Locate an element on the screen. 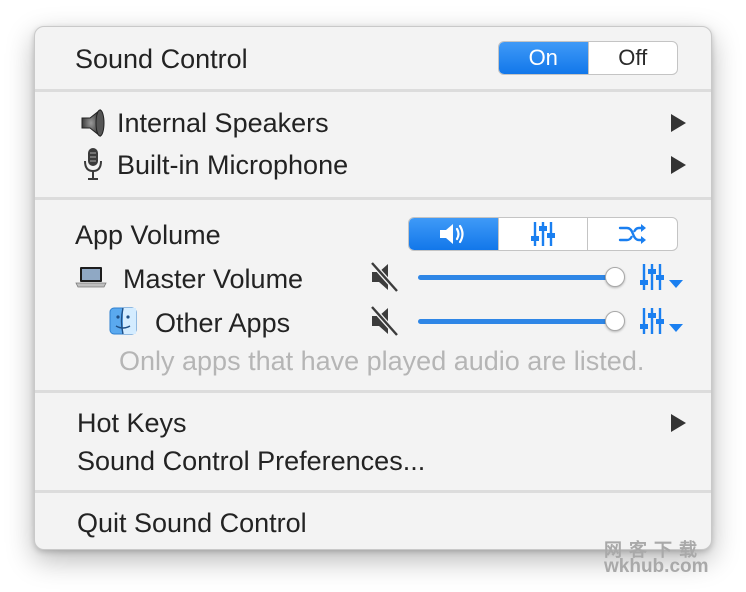 This screenshot has width=746, height=592. device-label-speakers: Internal Speakers is located at coordinates (223, 123).